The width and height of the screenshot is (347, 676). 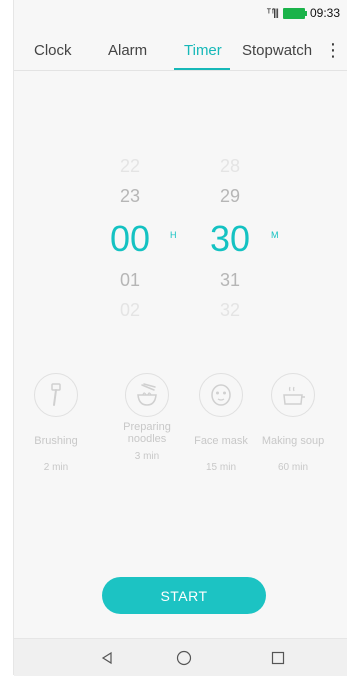 What do you see at coordinates (292, 467) in the screenshot?
I see `preset-duration: 60 min` at bounding box center [292, 467].